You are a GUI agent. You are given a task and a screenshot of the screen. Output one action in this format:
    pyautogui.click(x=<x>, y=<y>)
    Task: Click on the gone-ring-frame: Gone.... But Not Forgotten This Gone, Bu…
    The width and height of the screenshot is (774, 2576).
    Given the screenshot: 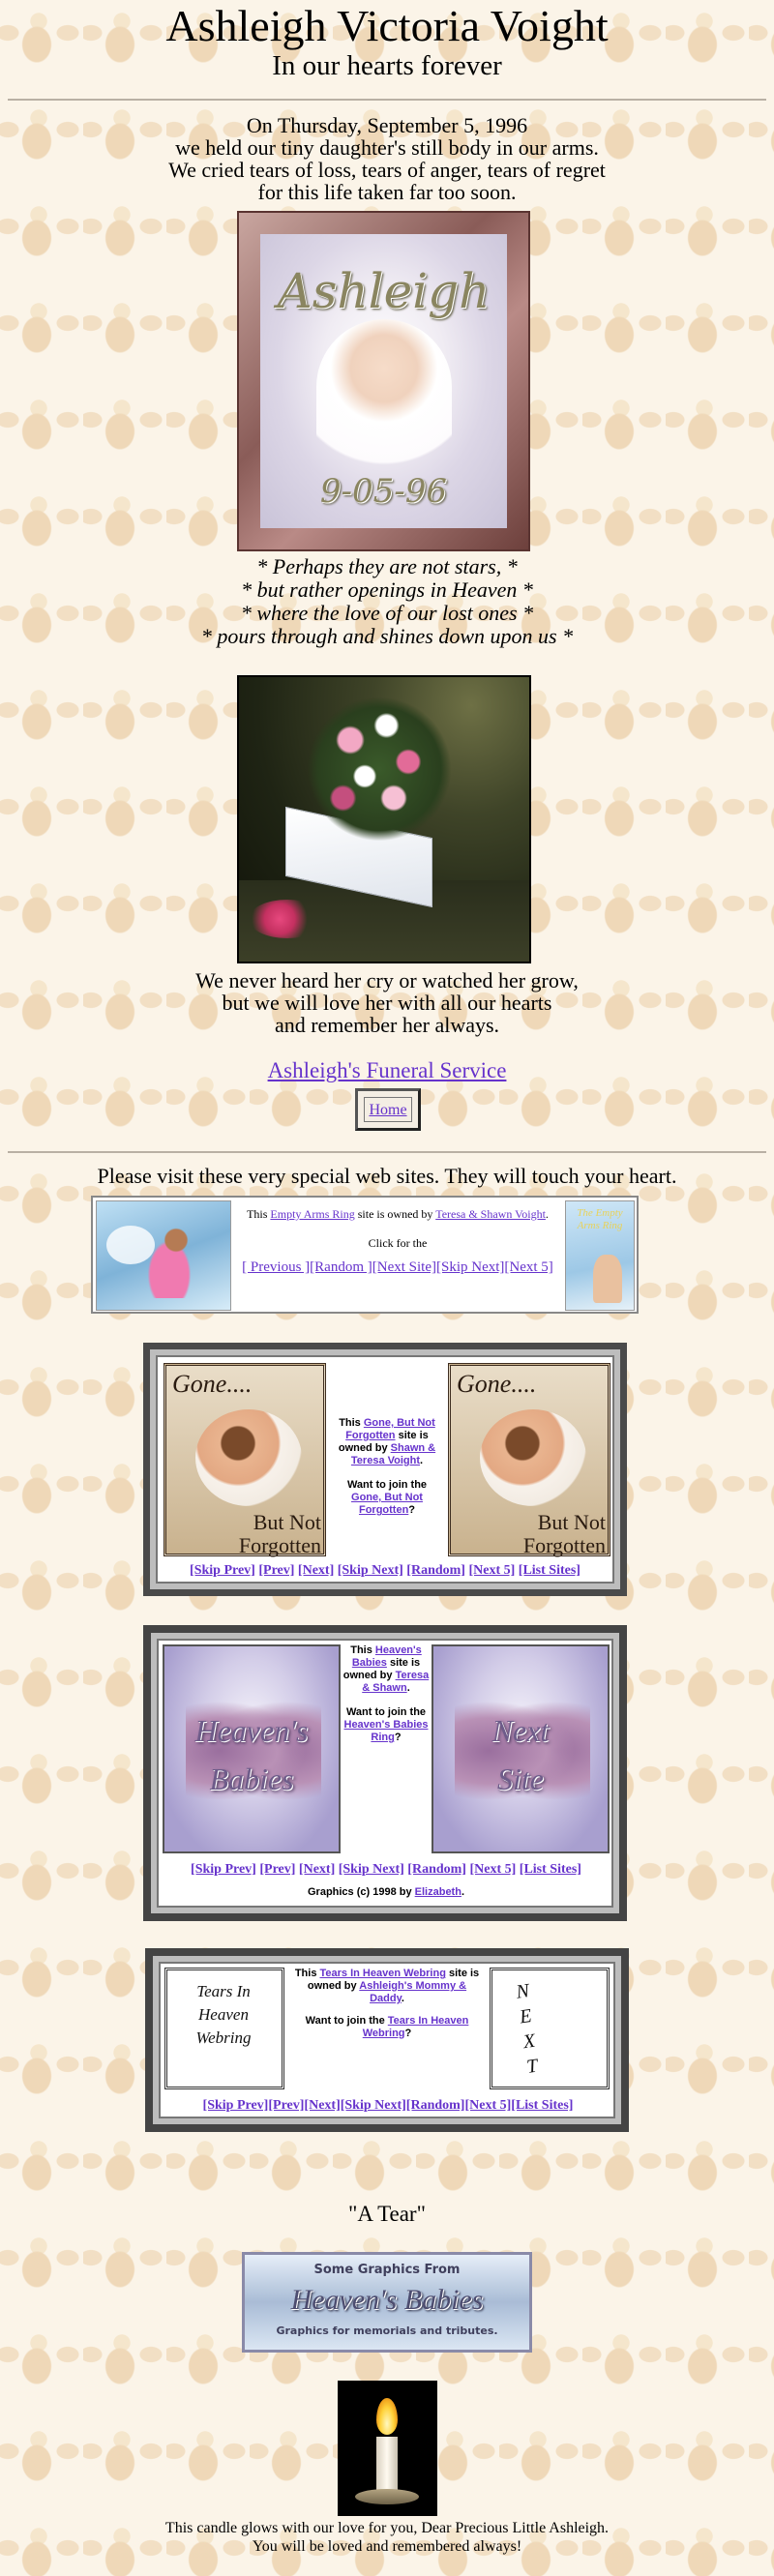 What is the action you would take?
    pyautogui.click(x=385, y=1470)
    